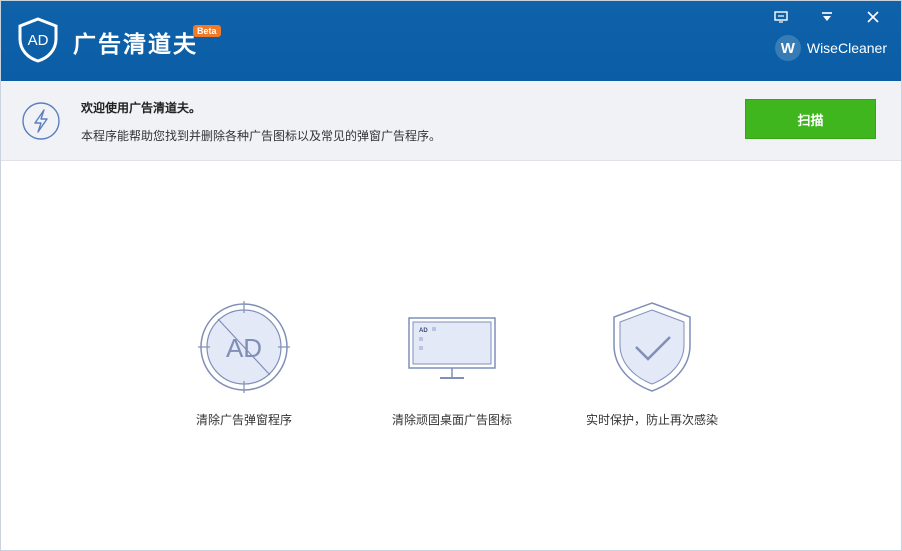  I want to click on feature-remove-popups: AD 清除广告弹窗程序, so click(244, 364).